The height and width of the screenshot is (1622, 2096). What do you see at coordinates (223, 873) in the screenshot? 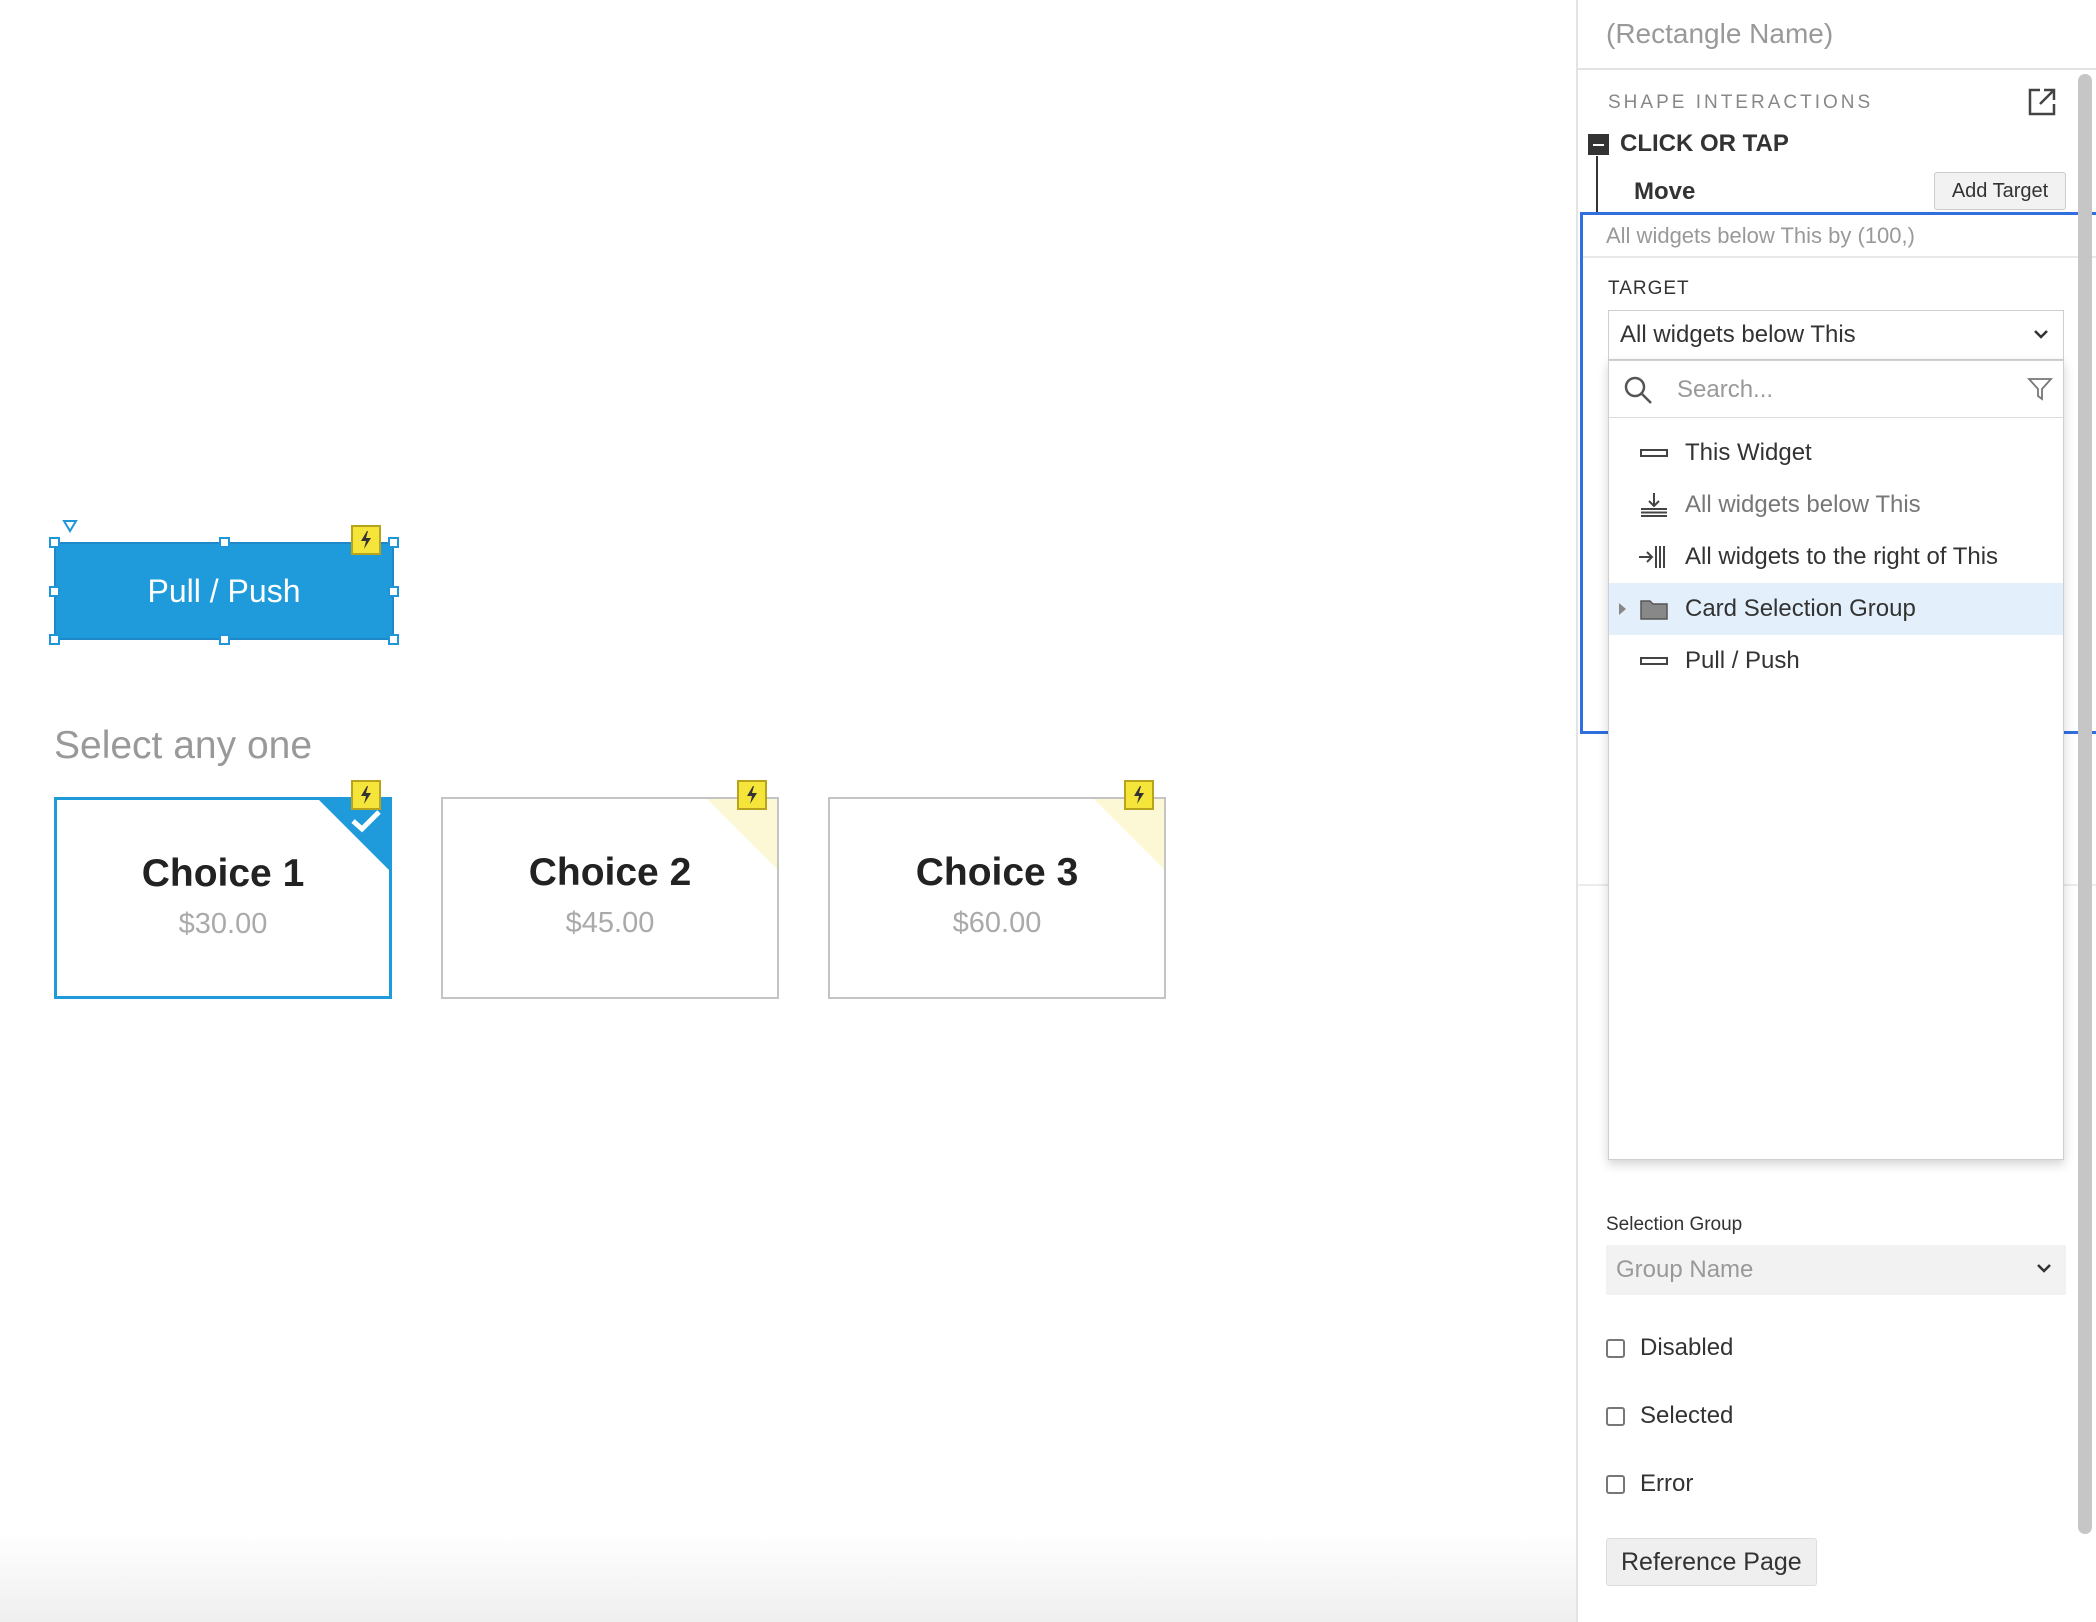
I see `card-title: Choice 1` at bounding box center [223, 873].